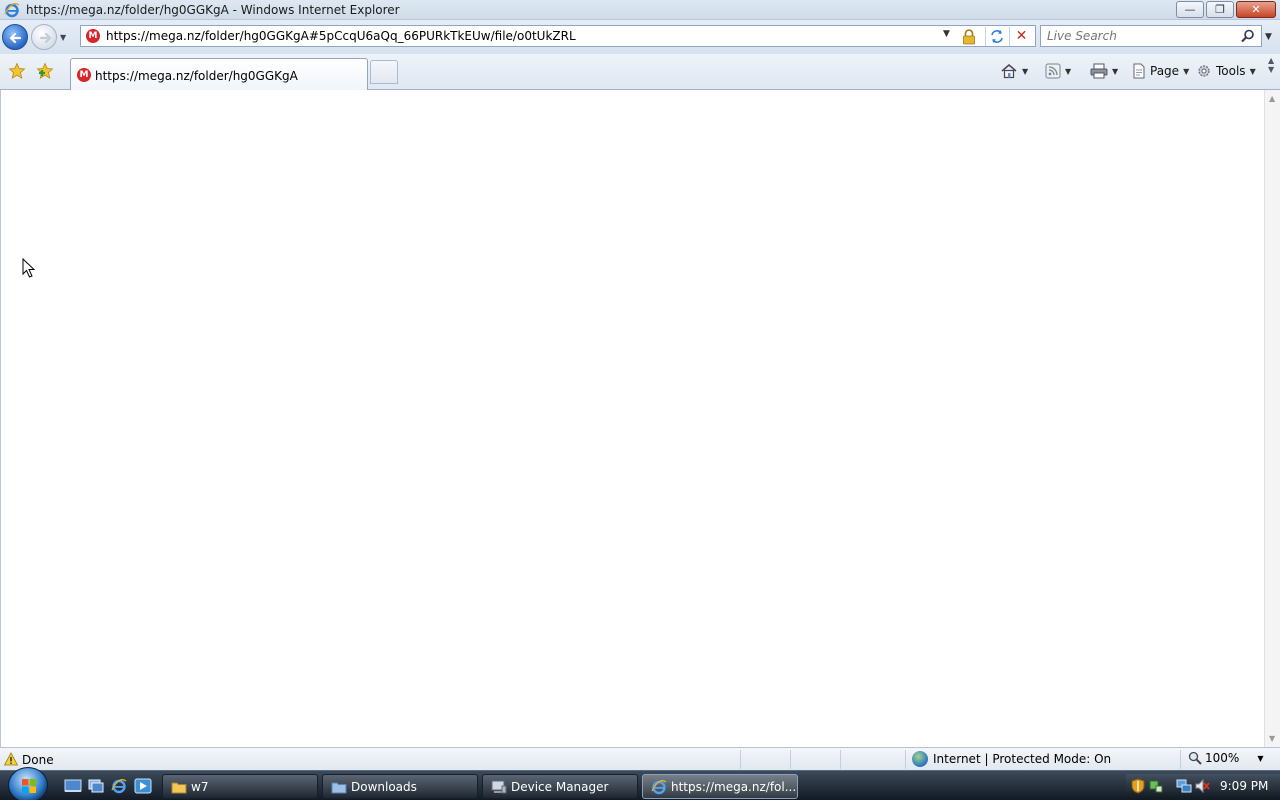  I want to click on zoom-dropdown-icon: ▼, so click(1260, 758).